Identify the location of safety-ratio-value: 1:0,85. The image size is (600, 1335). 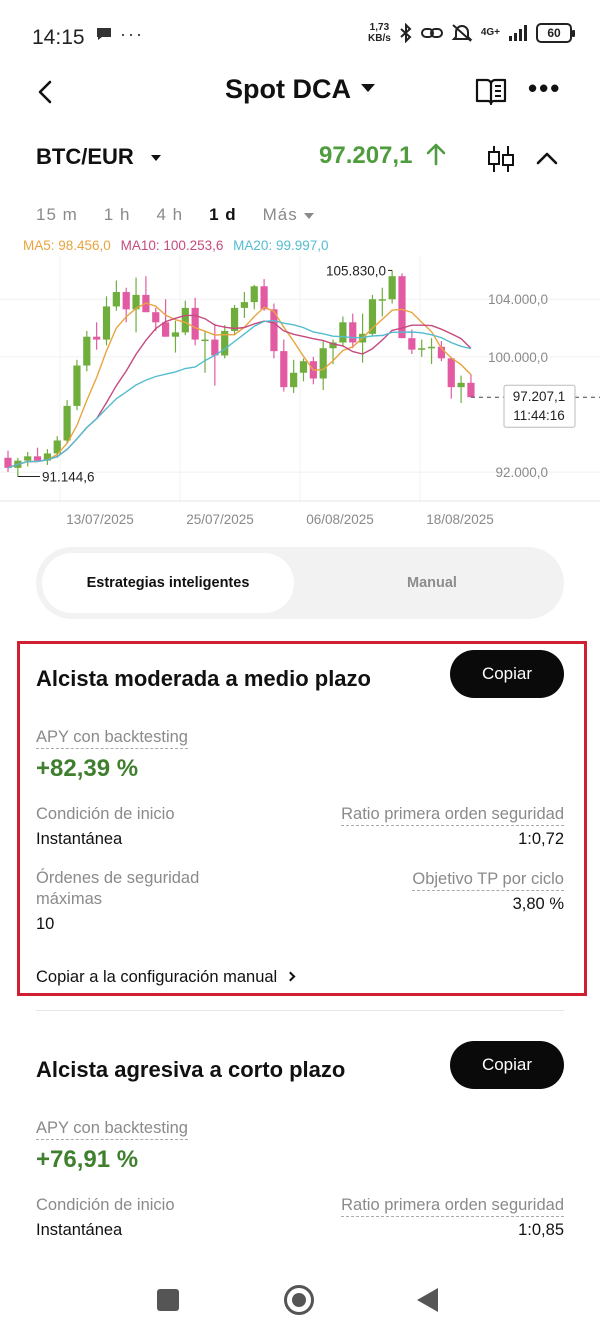
(541, 1230).